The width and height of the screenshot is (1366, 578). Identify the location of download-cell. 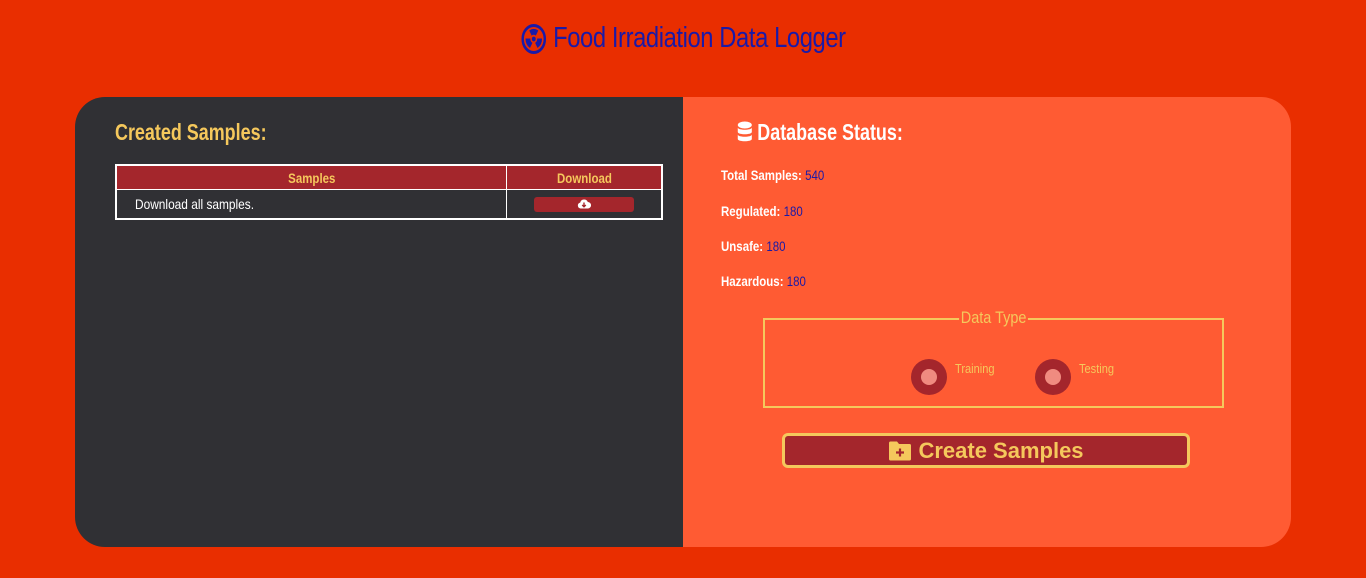
(584, 204).